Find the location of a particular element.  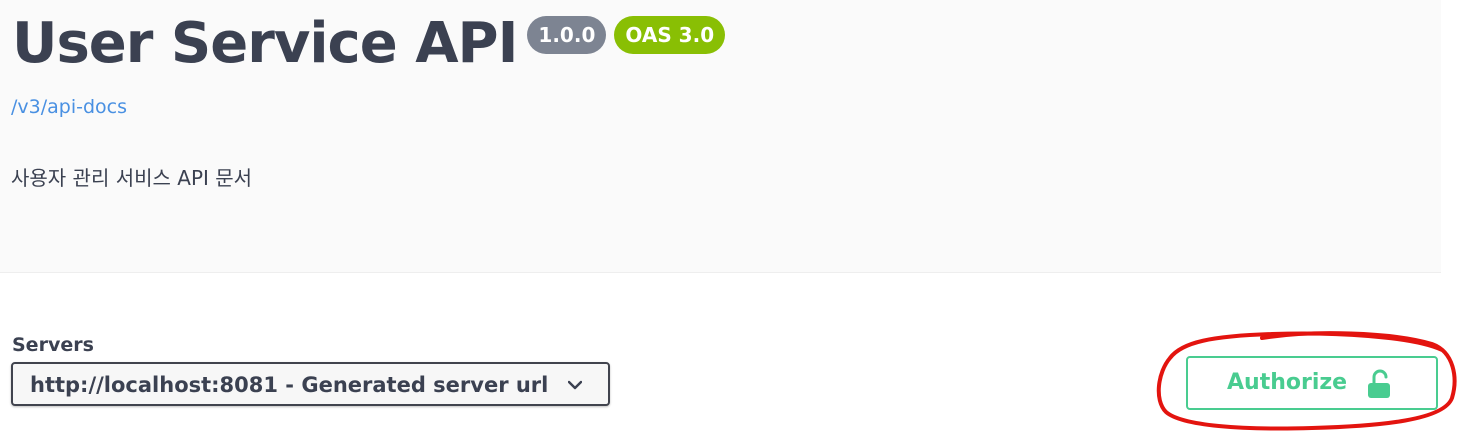

title-row: User Service API 1.0.0 OAS 3.0 is located at coordinates (369, 44).